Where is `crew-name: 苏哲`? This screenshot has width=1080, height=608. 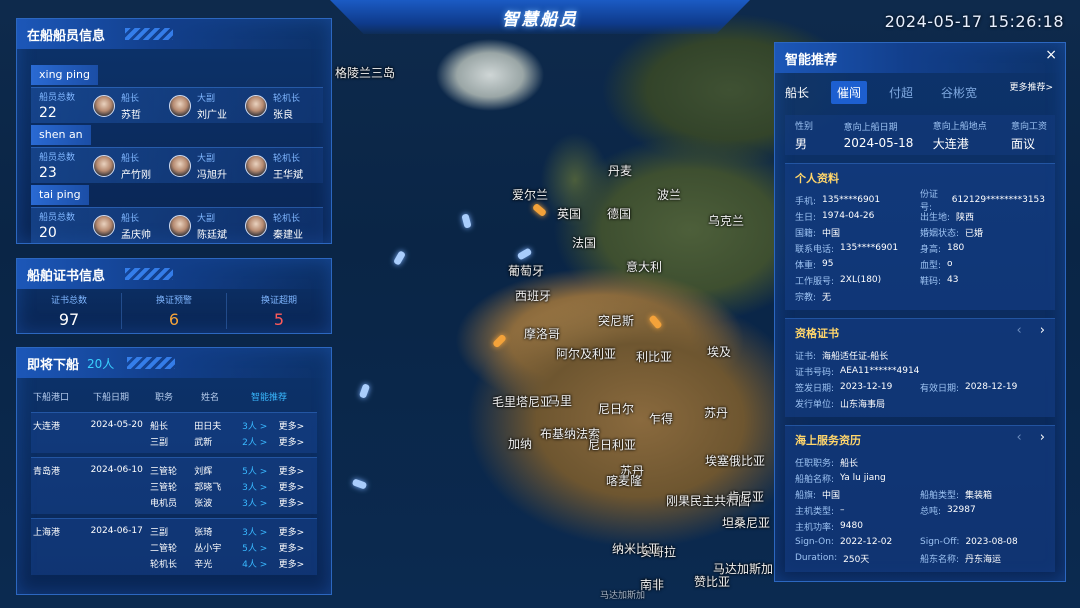
crew-name: 苏哲 is located at coordinates (131, 115).